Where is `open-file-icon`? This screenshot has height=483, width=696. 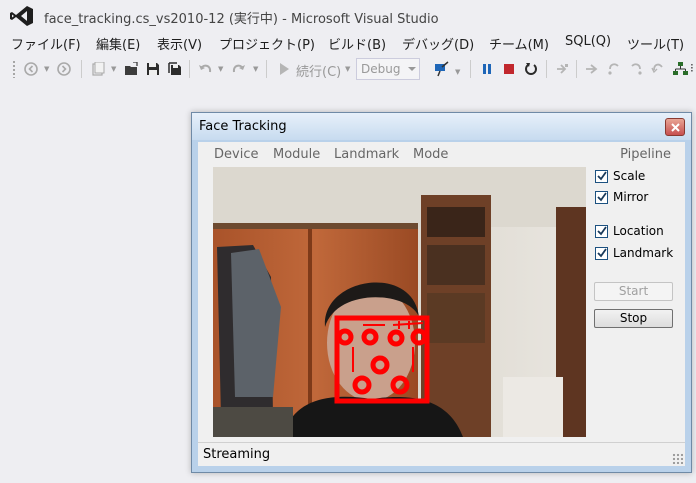
open-file-icon is located at coordinates (131, 69).